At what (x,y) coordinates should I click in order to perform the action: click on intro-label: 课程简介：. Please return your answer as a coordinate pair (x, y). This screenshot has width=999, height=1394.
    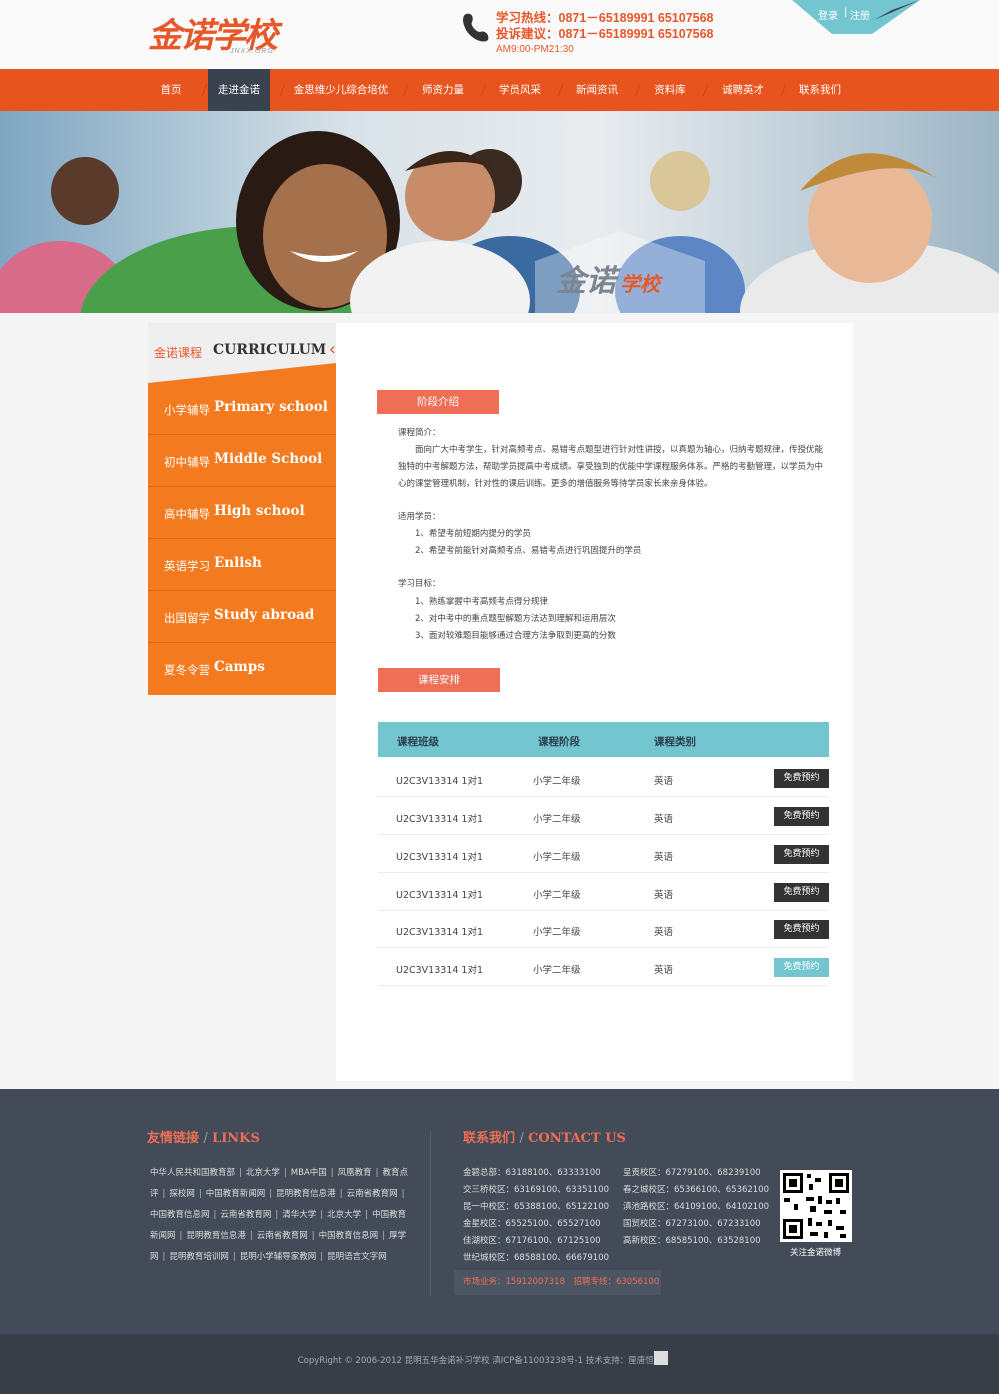
    Looking at the image, I should click on (419, 433).